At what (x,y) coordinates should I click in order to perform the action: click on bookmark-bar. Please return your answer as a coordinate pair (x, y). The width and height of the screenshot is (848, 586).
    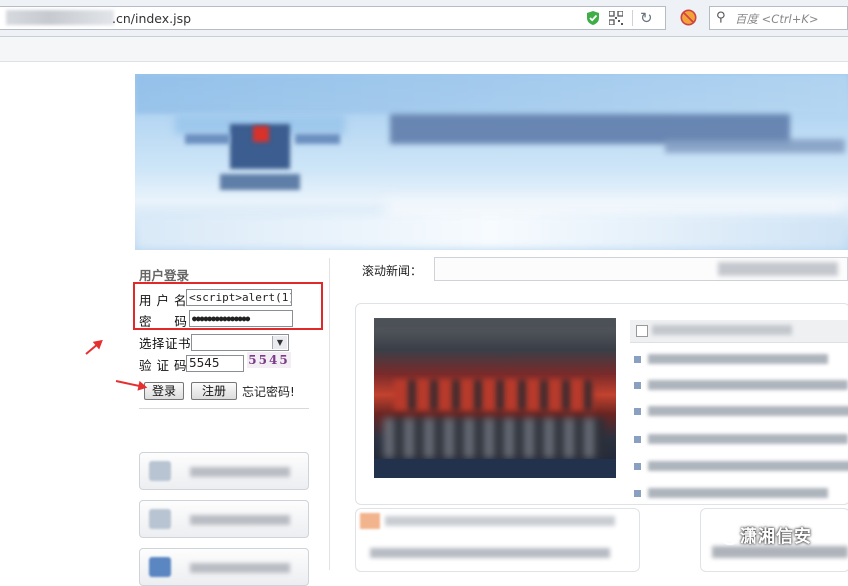
    Looking at the image, I should click on (424, 49).